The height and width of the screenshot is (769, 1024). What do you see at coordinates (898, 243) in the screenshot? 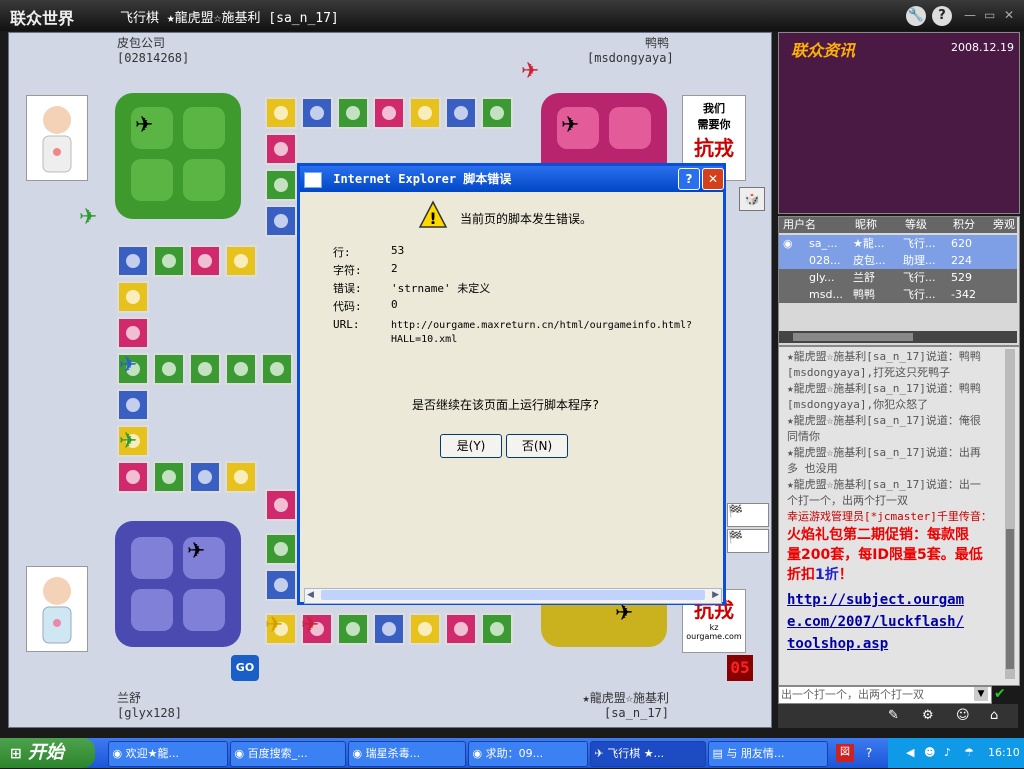
I see `user-row: ◉ sa_... ★龍... 飞行... 620` at bounding box center [898, 243].